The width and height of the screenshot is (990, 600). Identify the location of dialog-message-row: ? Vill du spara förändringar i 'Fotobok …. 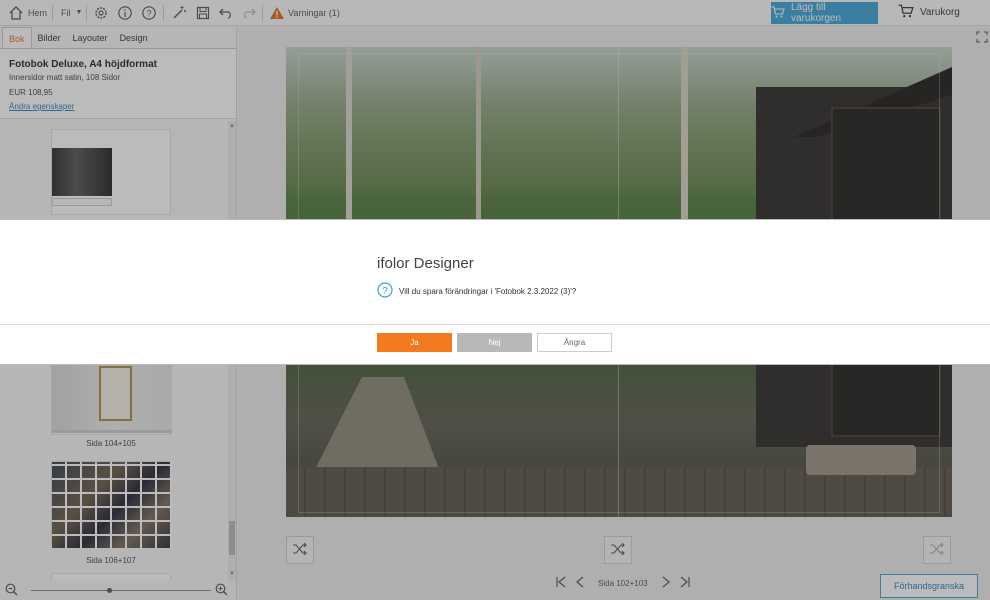
(476, 291).